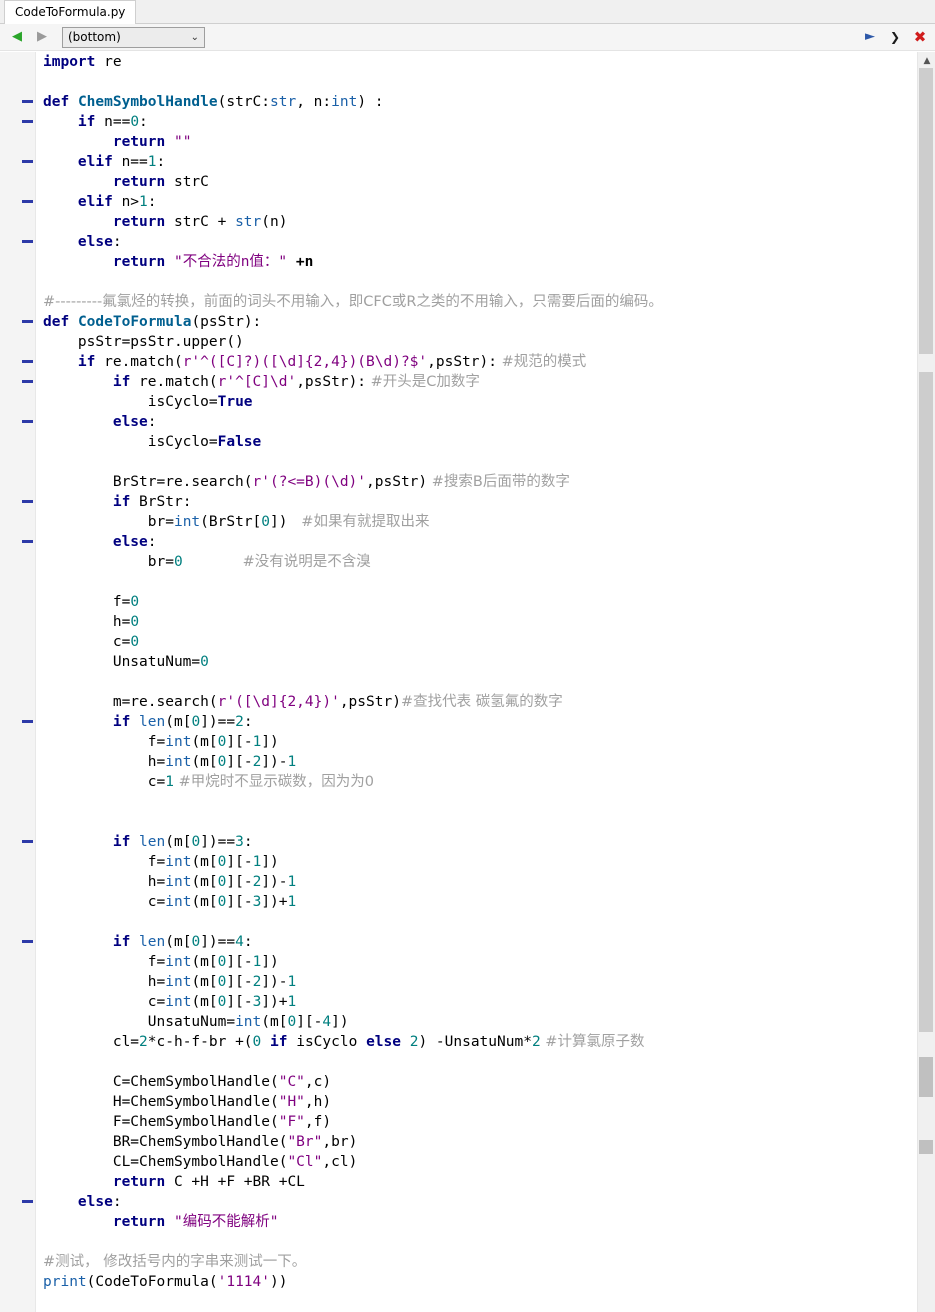 This screenshot has width=935, height=1312. Describe the element at coordinates (175, 1262) in the screenshot. I see `code-line: #测试， 修改括号内的字串来测试一下。` at that location.